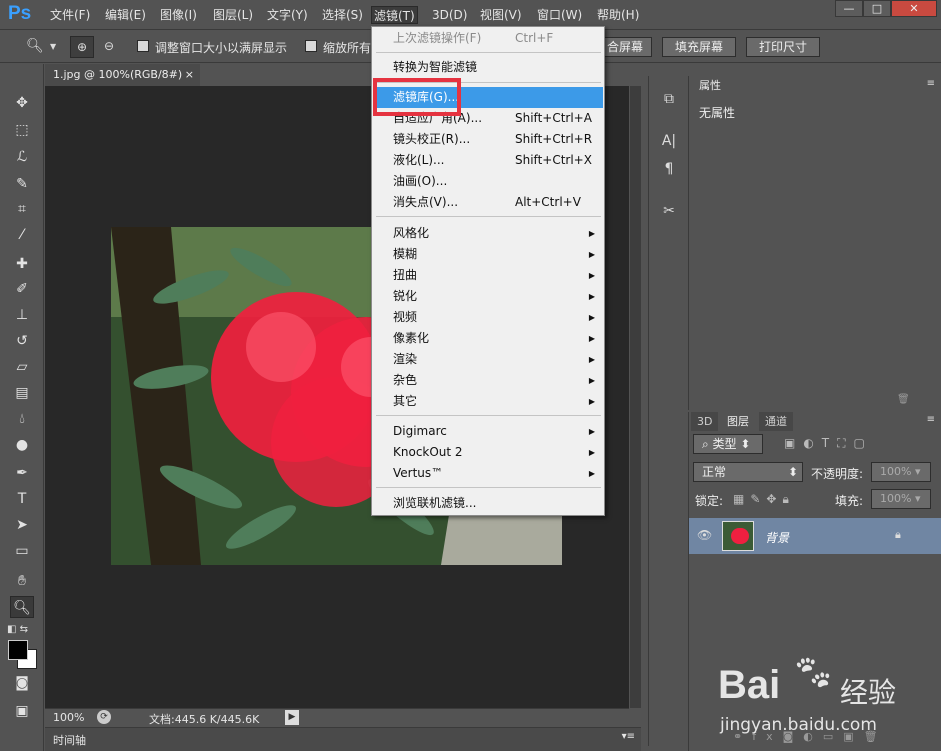 The image size is (941, 751). I want to click on maximize-button: □, so click(877, 8).